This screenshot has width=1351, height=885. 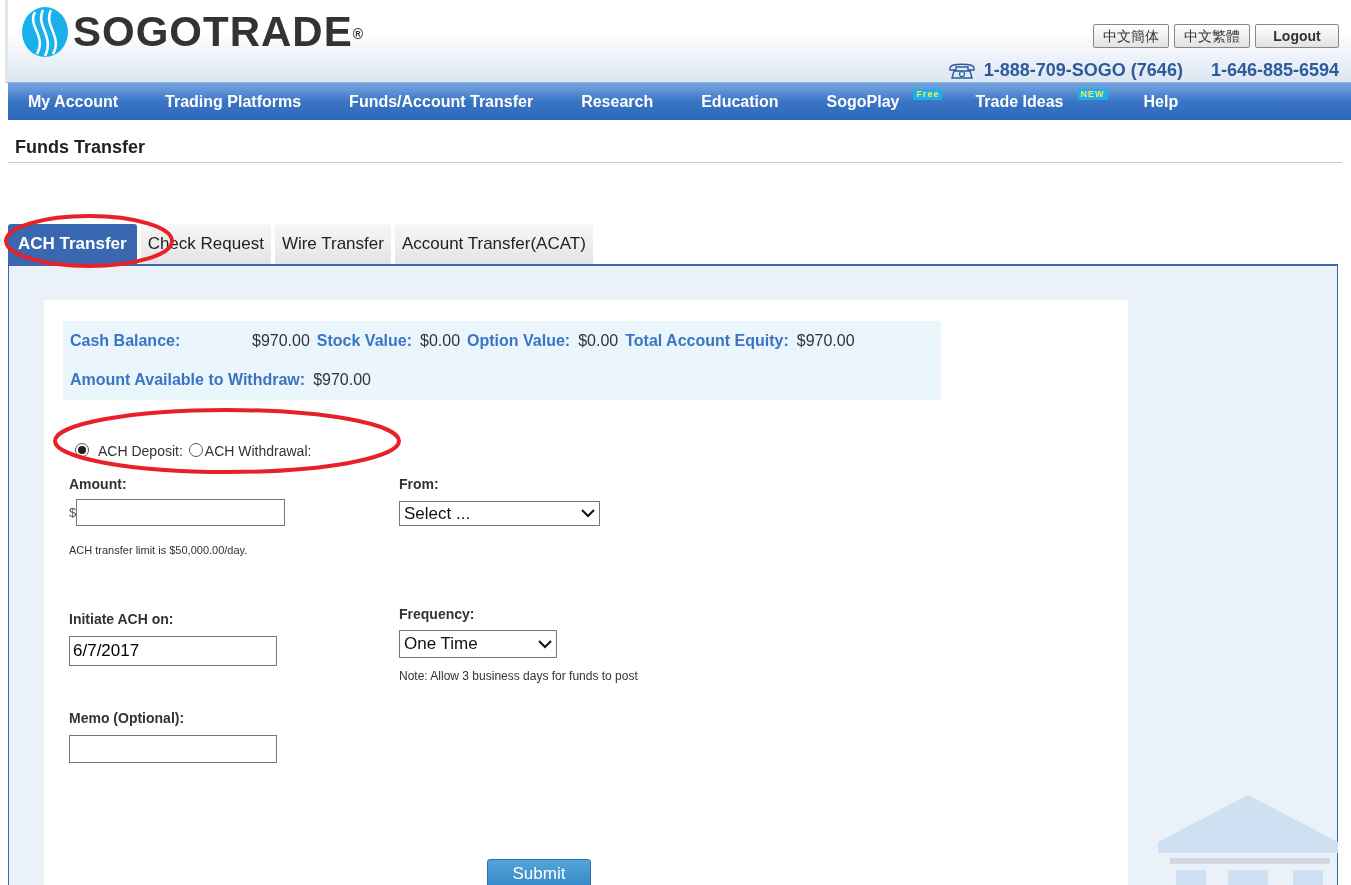 I want to click on frequency-dropdown: One Time, so click(x=478, y=644).